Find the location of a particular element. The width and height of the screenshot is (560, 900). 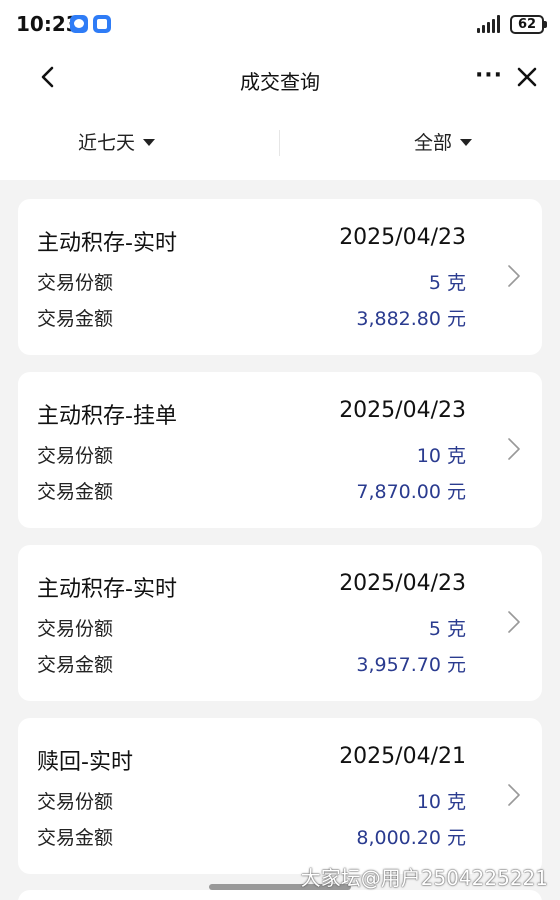

battery-icon: 62 is located at coordinates (528, 24).